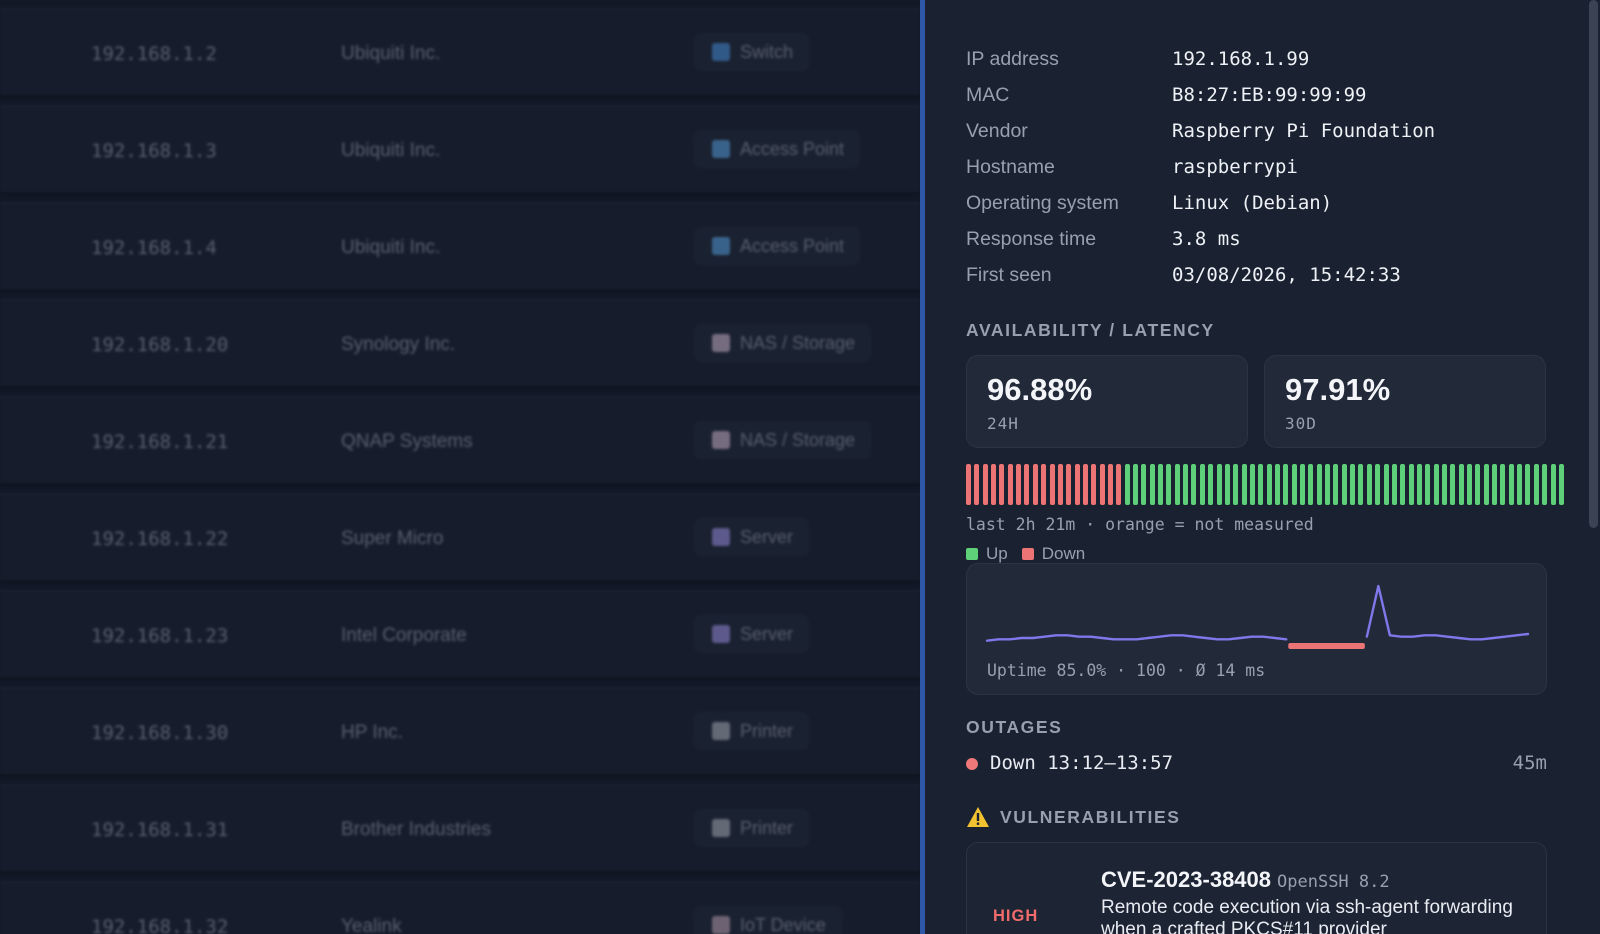 This screenshot has height=934, width=1600. What do you see at coordinates (1286, 275) in the screenshot?
I see `detail-field-value: 03/08/2026, 15:42:33` at bounding box center [1286, 275].